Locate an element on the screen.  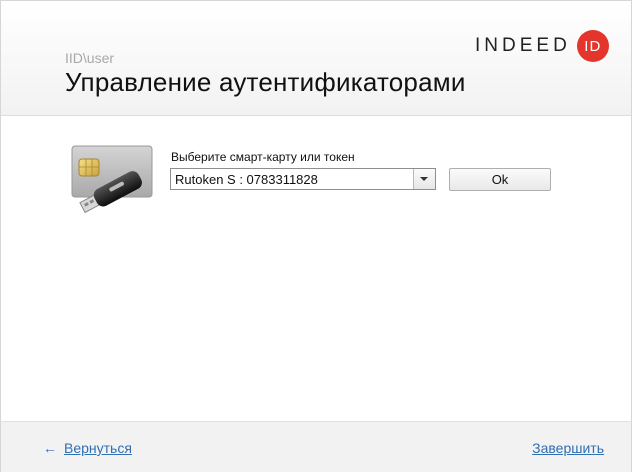
back-link-label: Вернуться is located at coordinates (98, 448).